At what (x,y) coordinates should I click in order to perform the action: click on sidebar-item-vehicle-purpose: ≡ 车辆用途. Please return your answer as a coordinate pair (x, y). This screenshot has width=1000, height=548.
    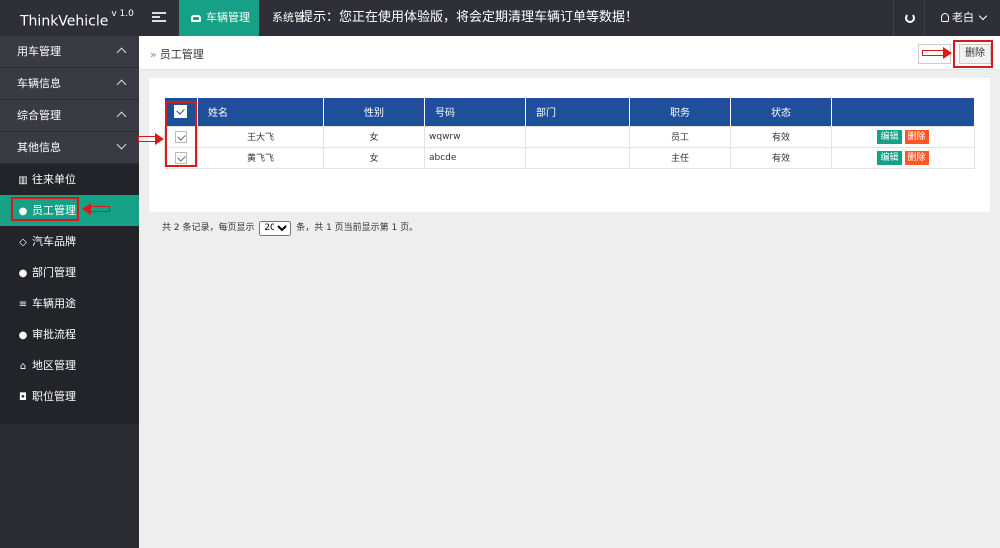
    Looking at the image, I should click on (69, 303).